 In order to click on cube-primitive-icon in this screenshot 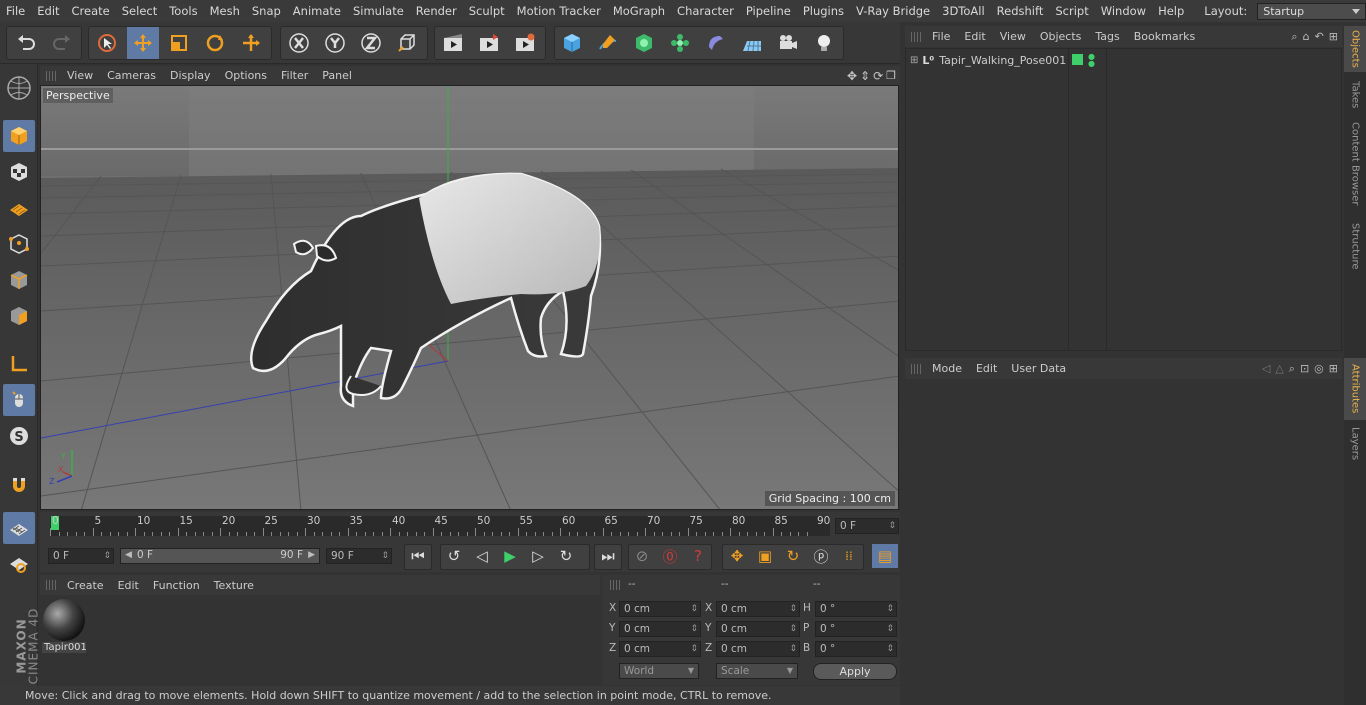, I will do `click(572, 43)`.